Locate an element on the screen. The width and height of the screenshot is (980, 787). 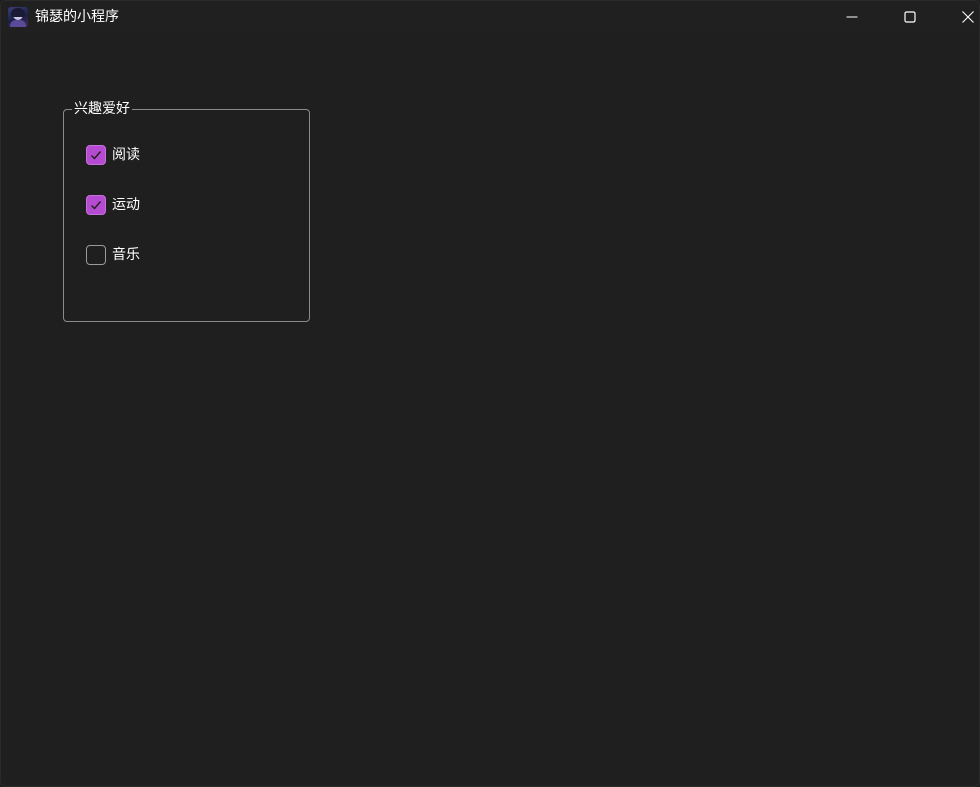
checkbox-label: 音乐 is located at coordinates (126, 255).